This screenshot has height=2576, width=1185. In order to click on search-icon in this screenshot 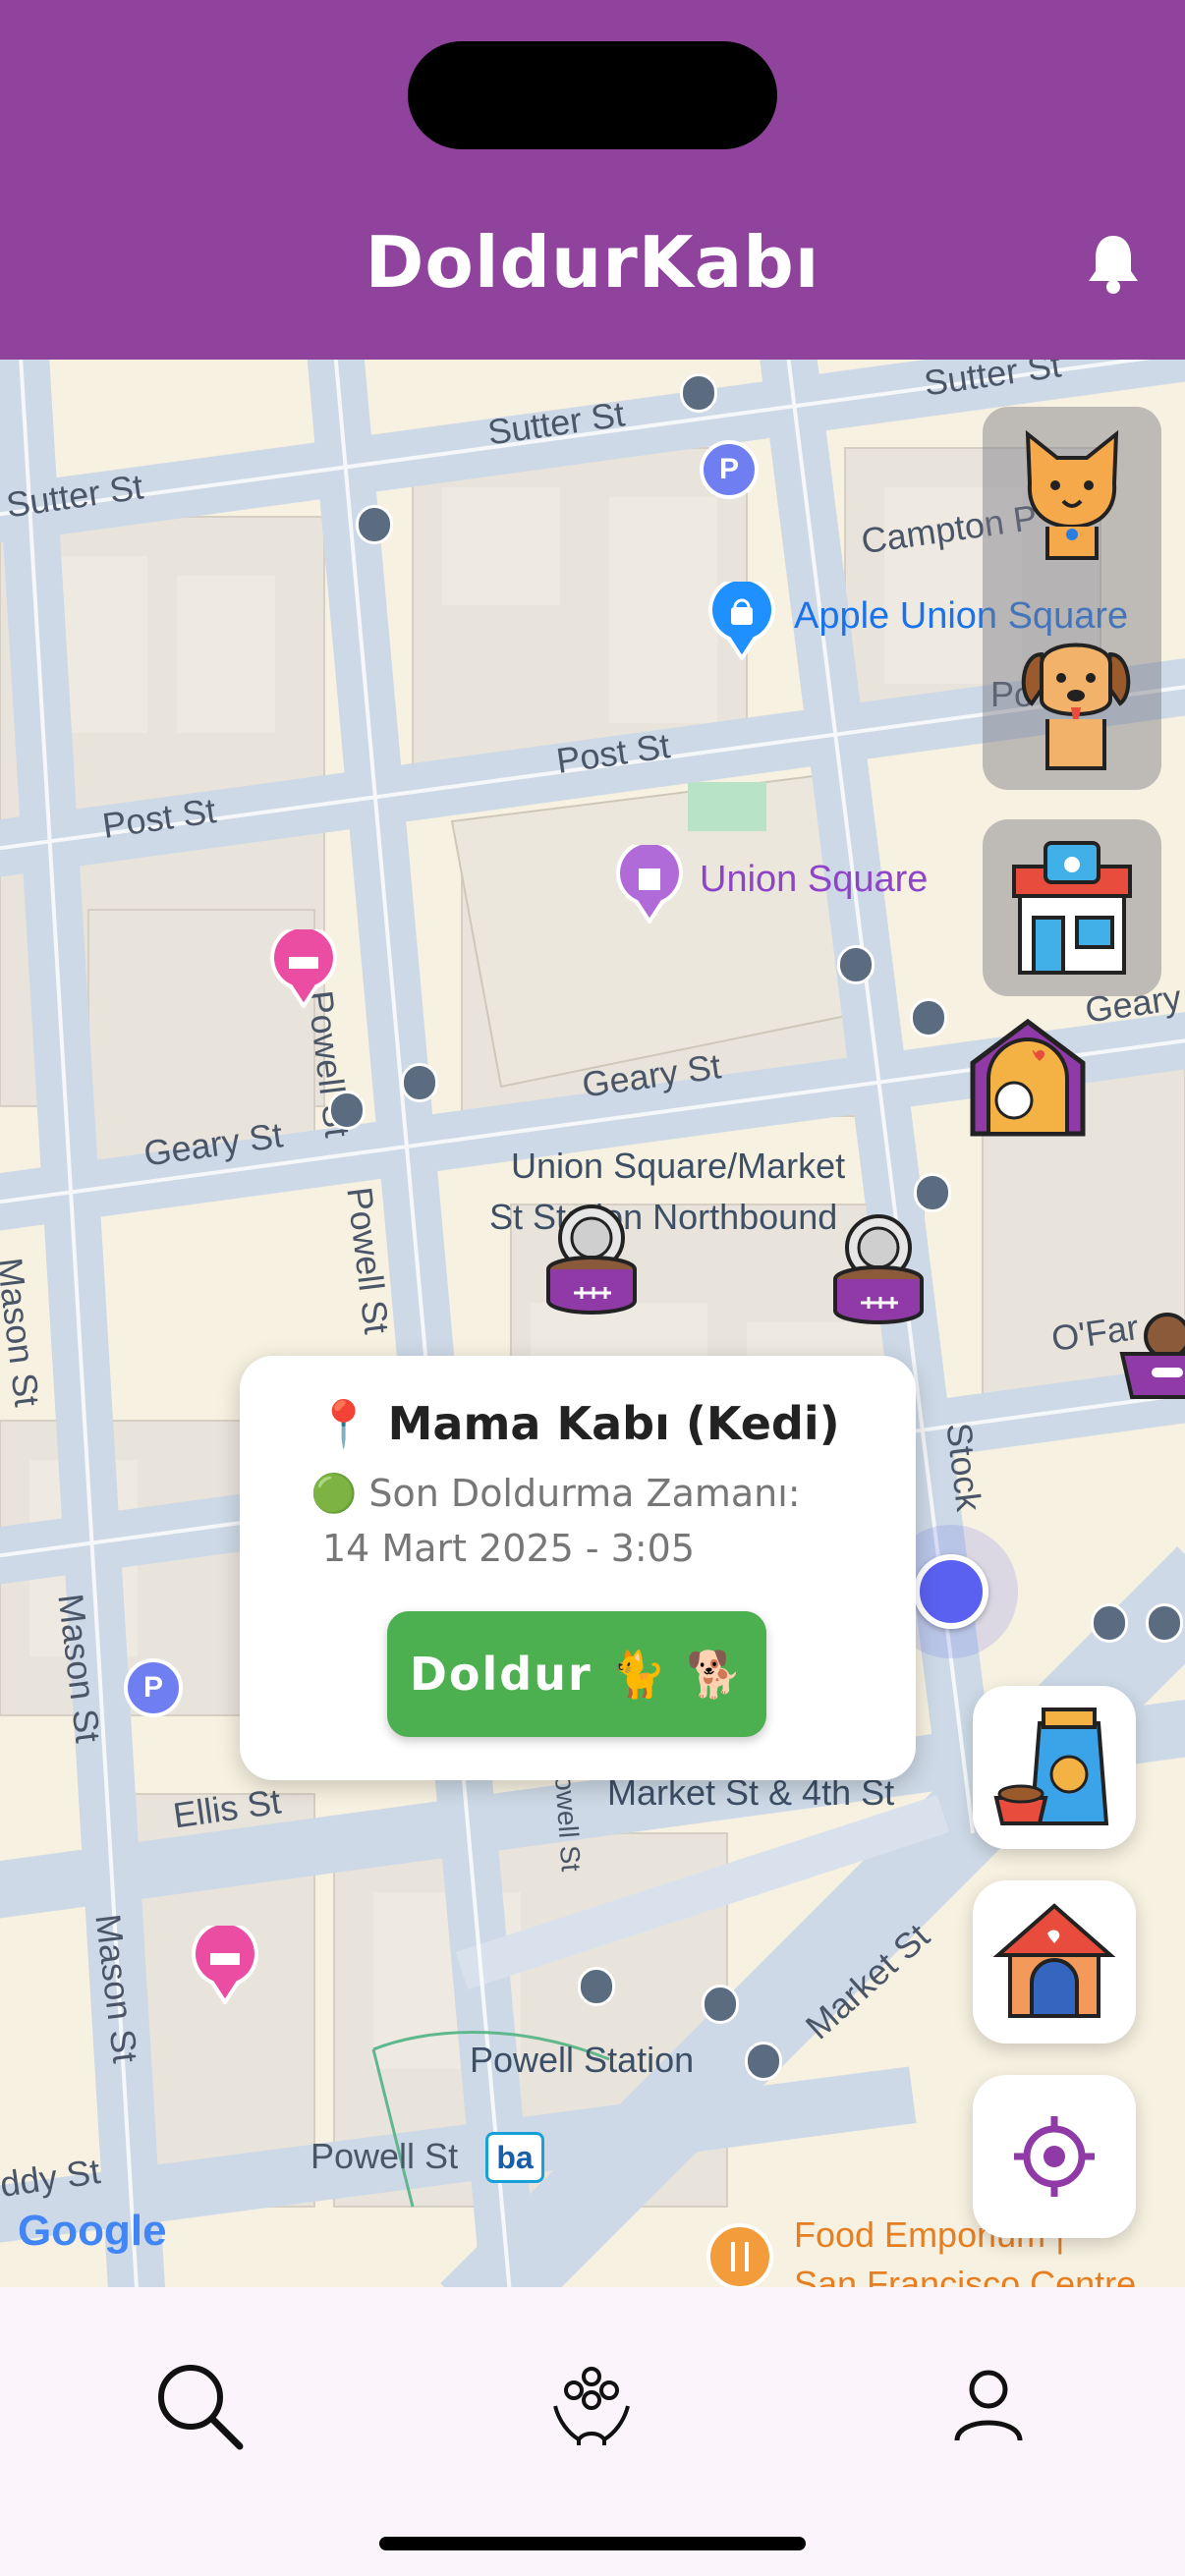, I will do `click(201, 2407)`.